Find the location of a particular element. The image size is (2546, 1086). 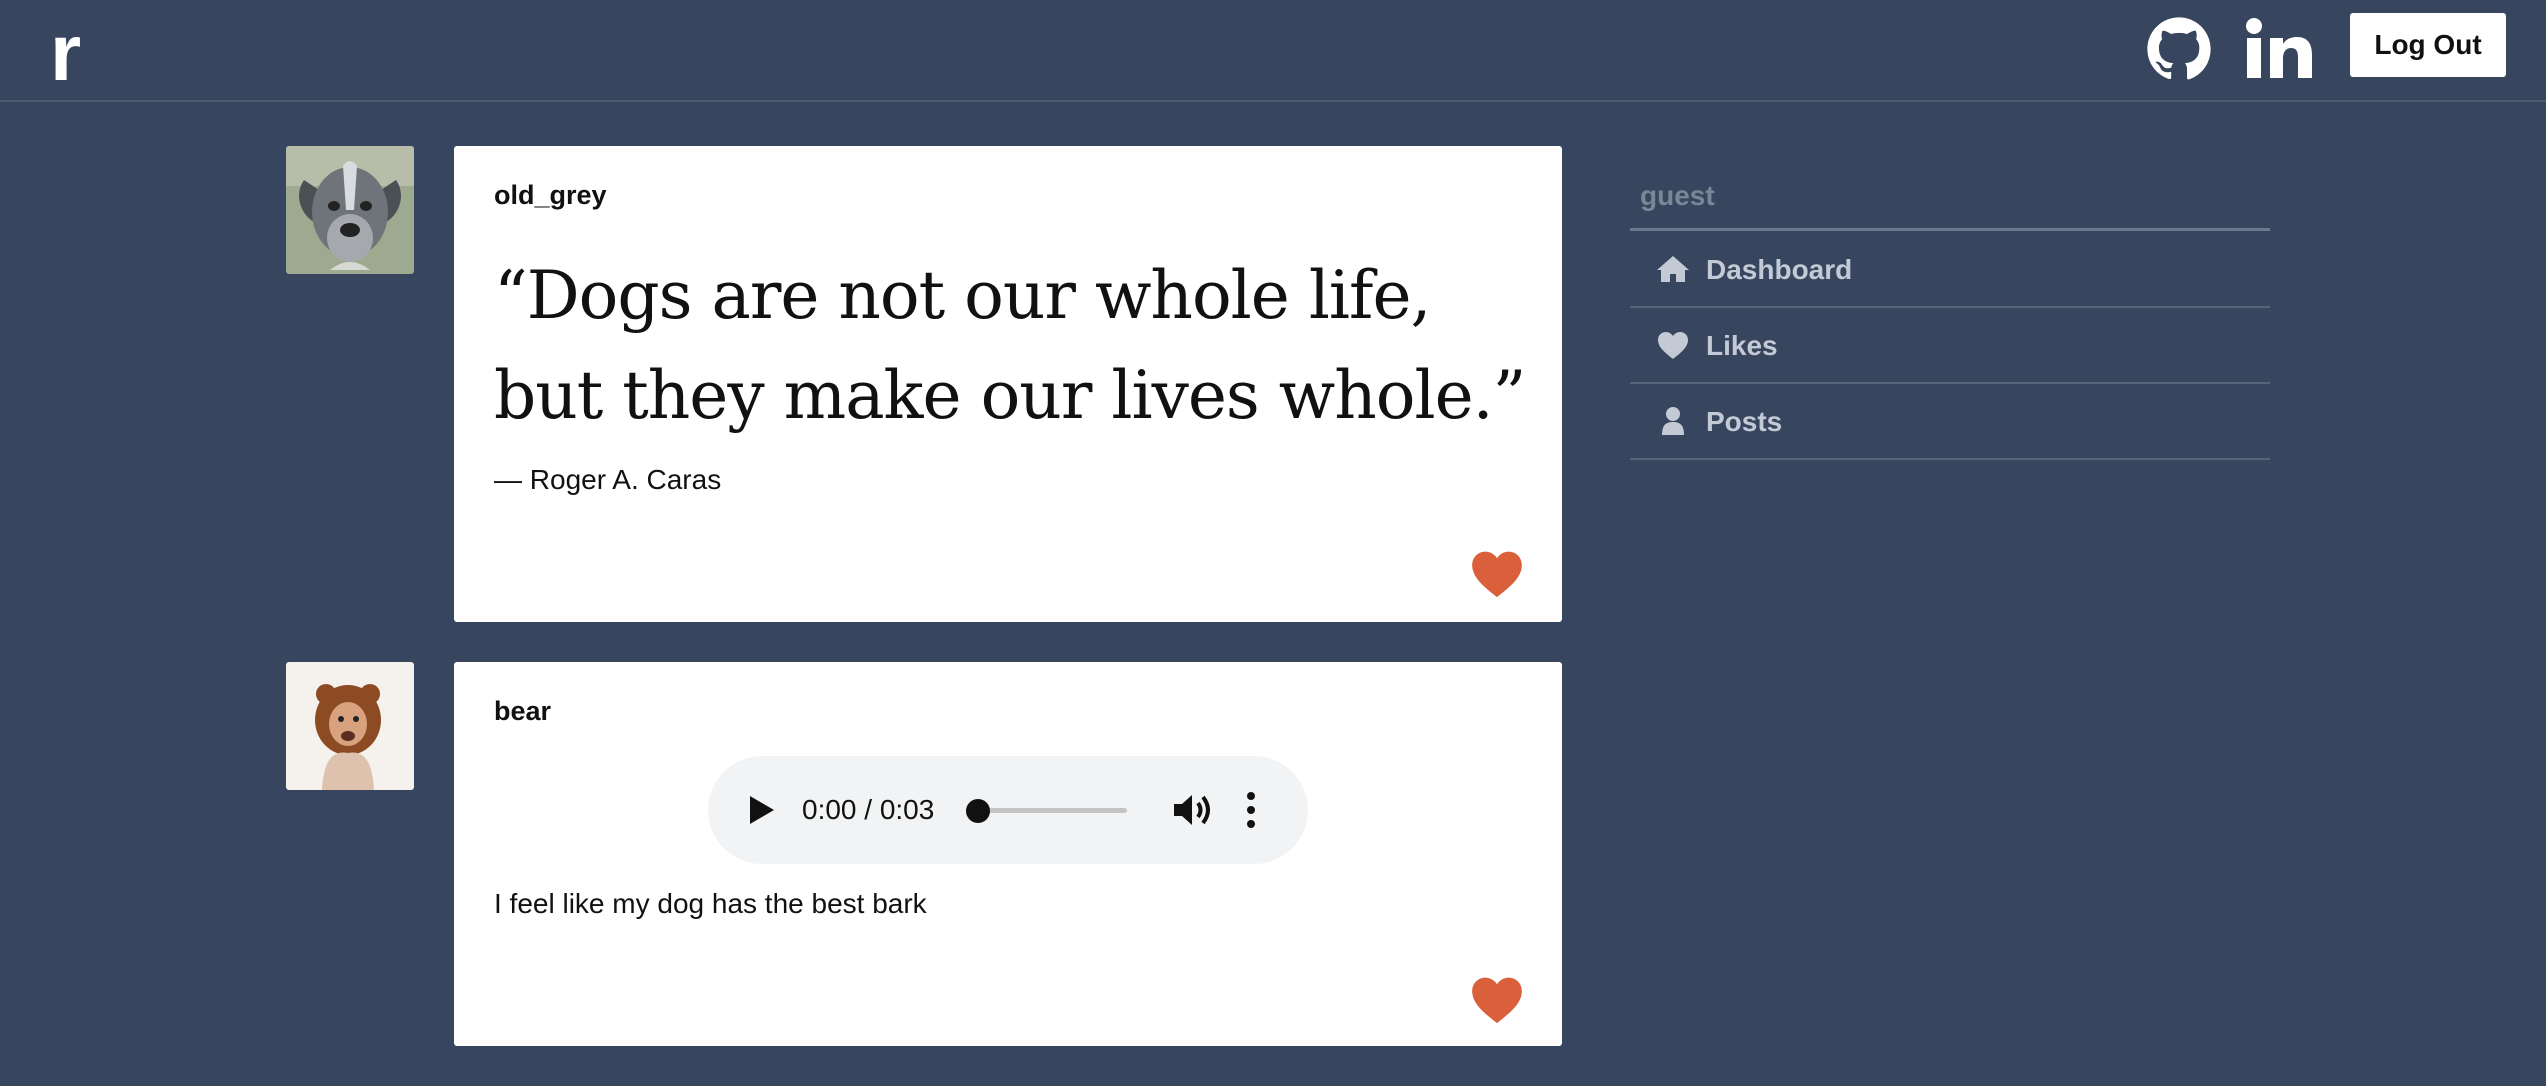

play-icon is located at coordinates (761, 810).